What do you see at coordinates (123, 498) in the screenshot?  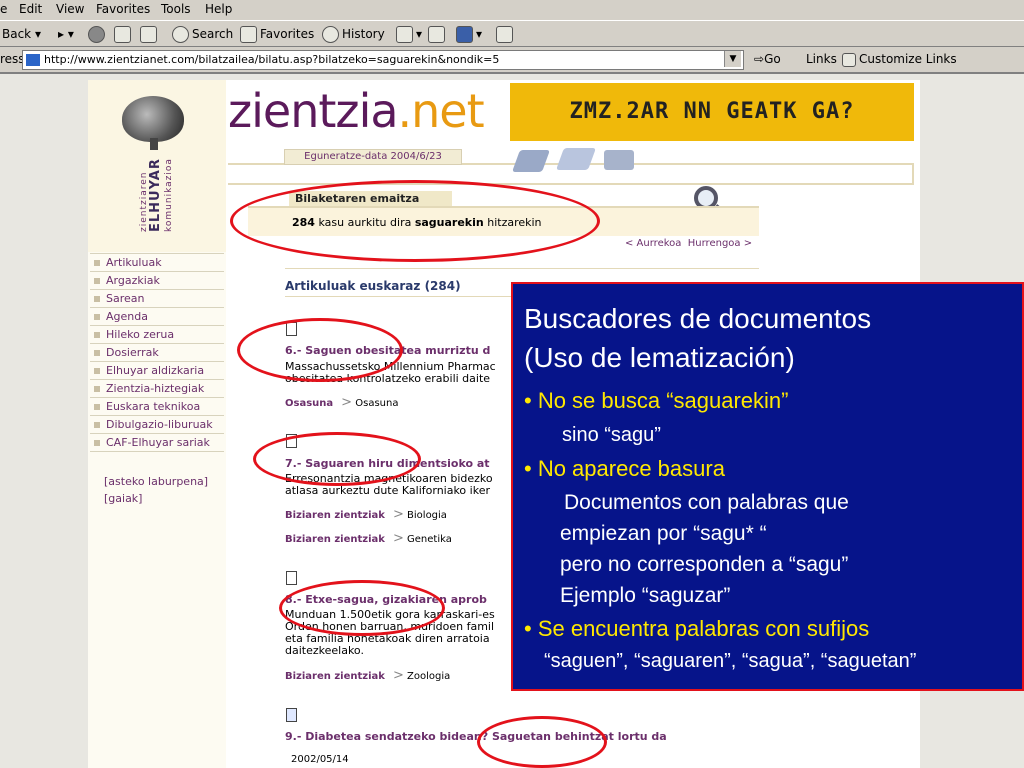 I see `topics-link: [gaiak]` at bounding box center [123, 498].